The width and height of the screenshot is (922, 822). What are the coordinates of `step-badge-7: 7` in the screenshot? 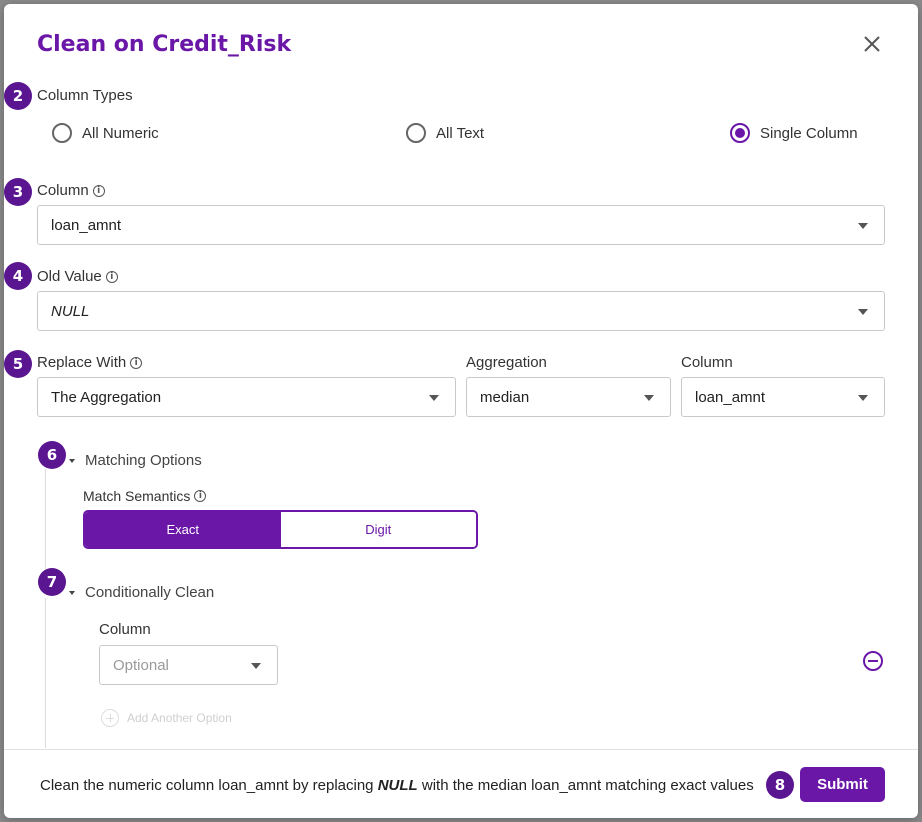 It's located at (52, 582).